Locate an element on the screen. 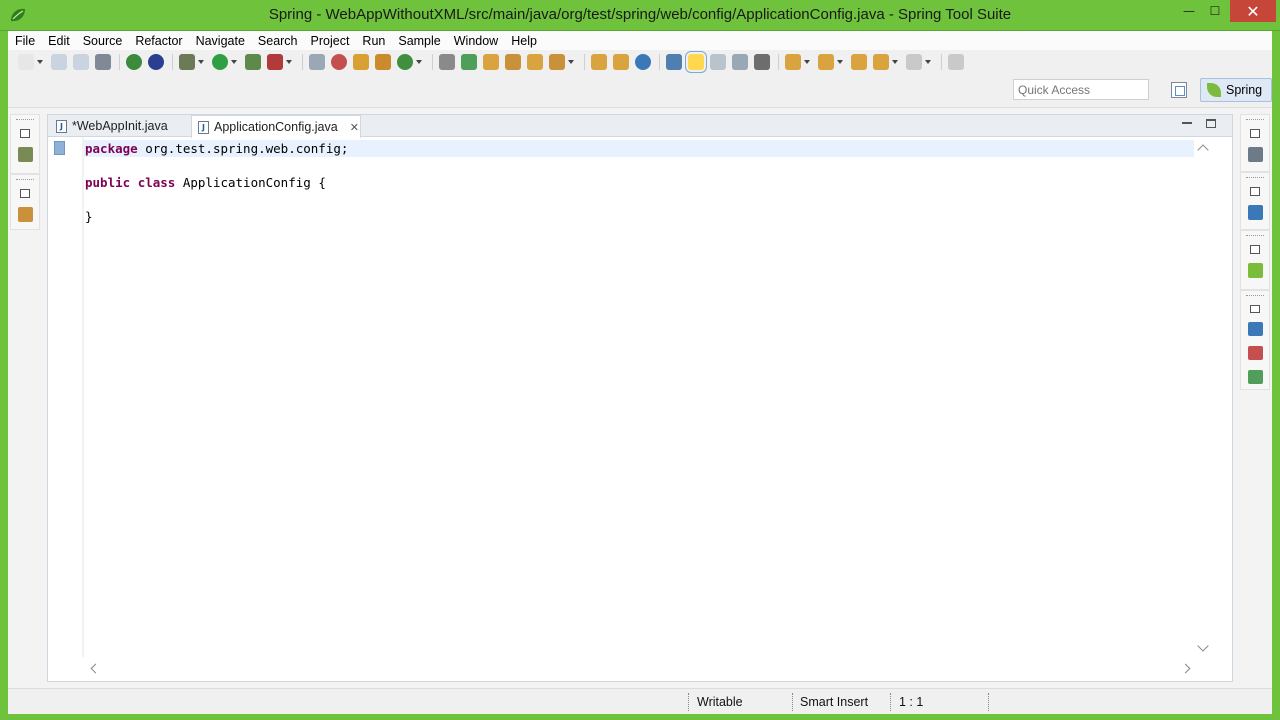  menu-navigate: Navigate is located at coordinates (223, 41).